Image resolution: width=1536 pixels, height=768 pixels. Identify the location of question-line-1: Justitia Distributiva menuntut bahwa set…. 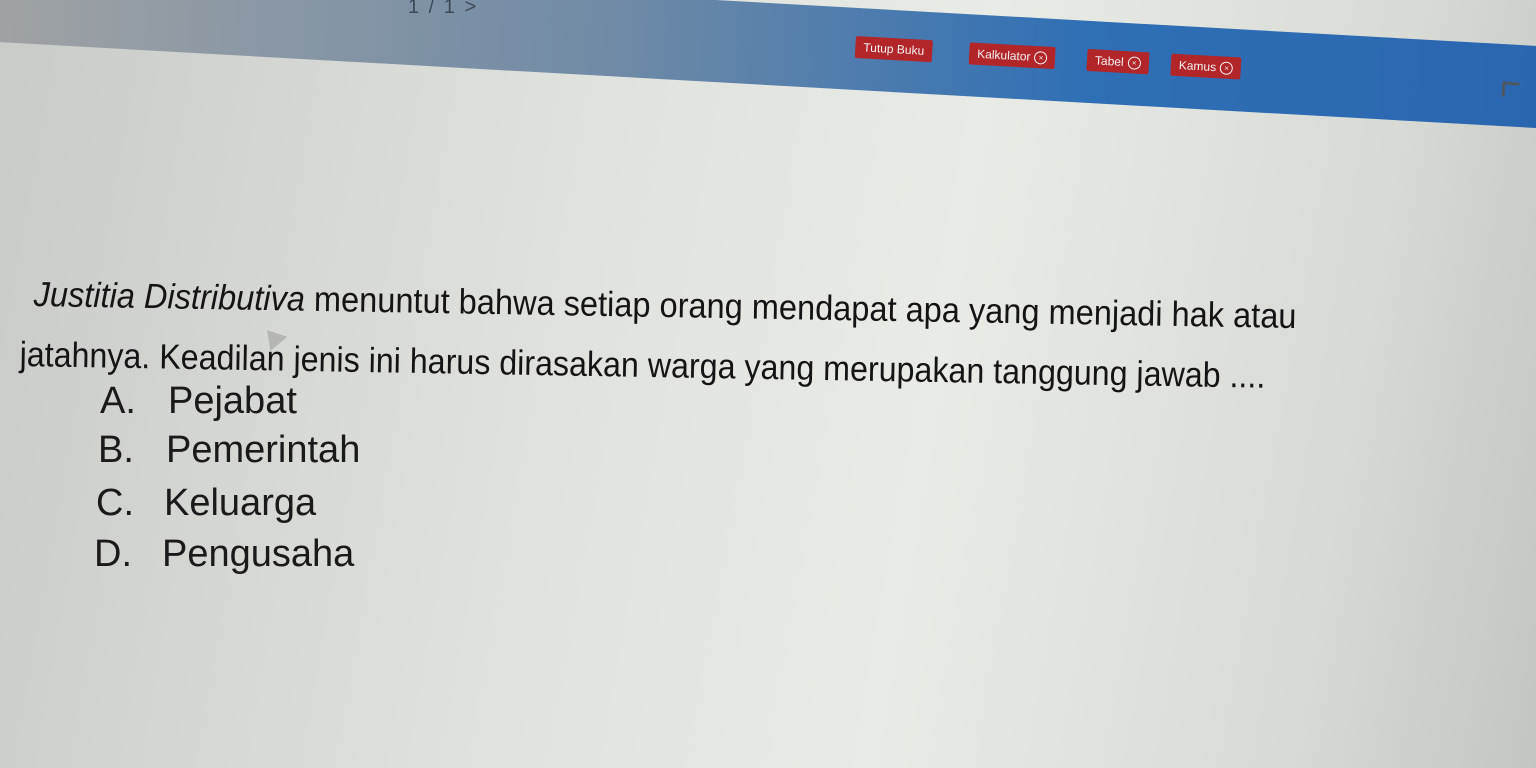
(665, 306).